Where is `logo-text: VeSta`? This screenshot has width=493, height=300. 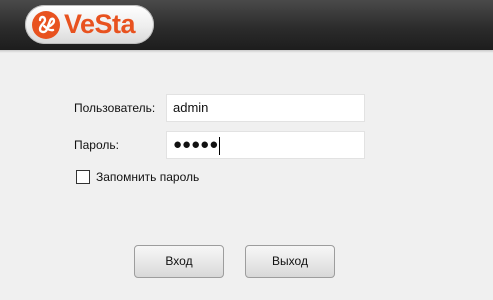
logo-text: VeSta is located at coordinates (100, 24).